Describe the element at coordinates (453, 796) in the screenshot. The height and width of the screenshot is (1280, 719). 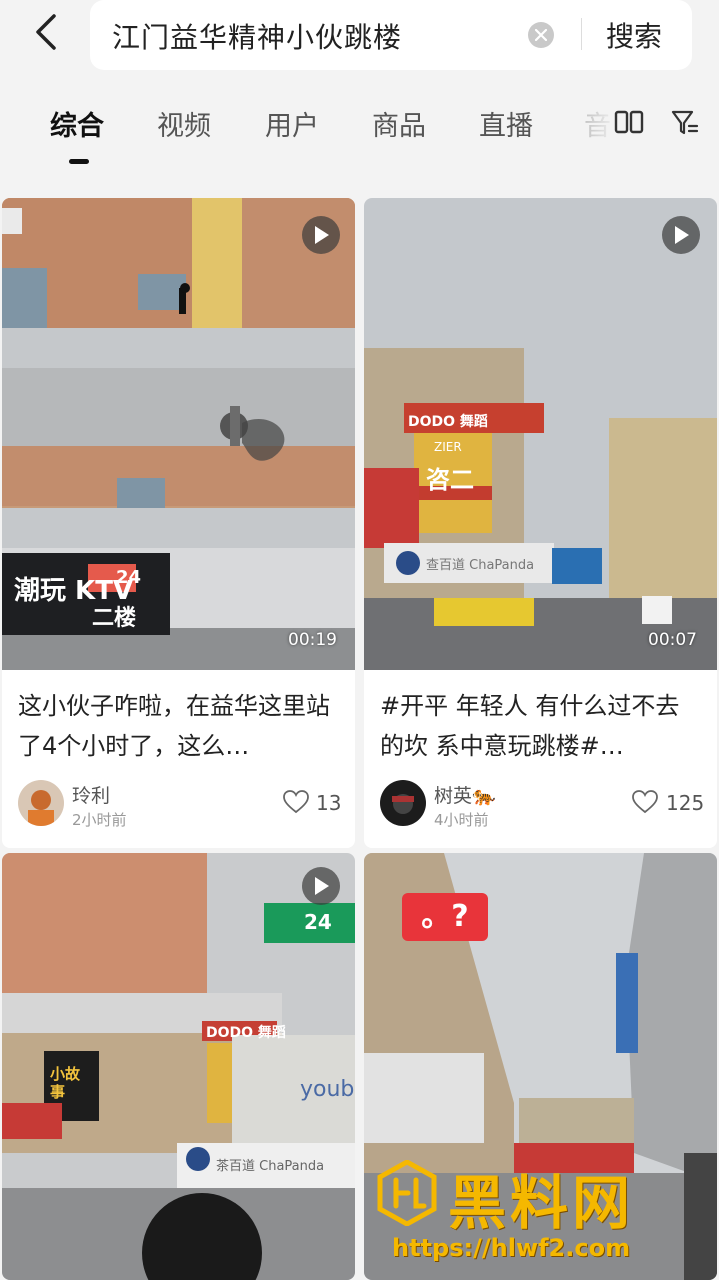
I see `author-name-text: 树英` at that location.